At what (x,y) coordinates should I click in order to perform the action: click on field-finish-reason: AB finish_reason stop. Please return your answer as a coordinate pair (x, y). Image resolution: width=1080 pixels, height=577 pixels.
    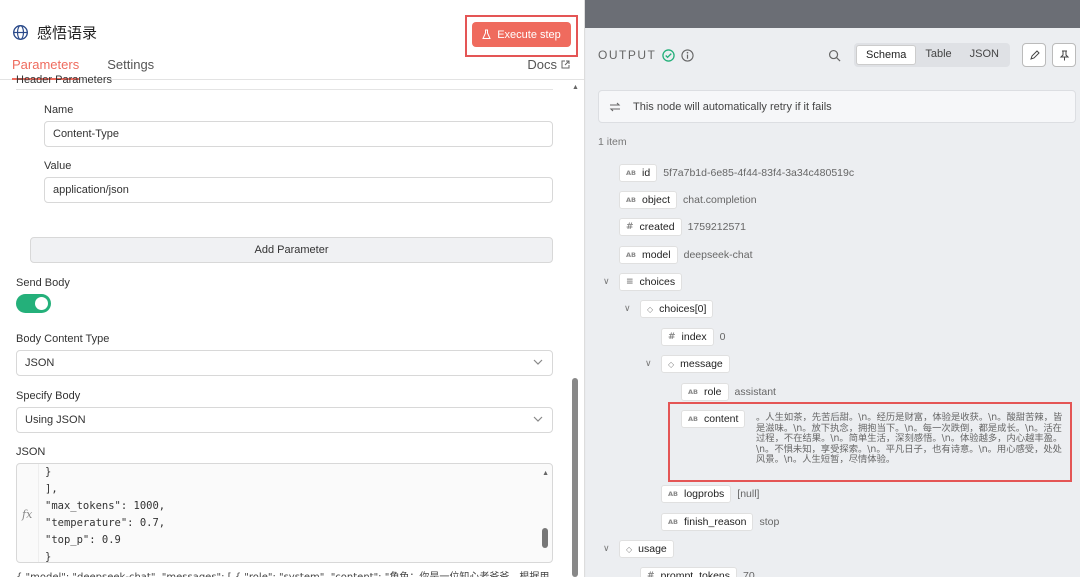
    Looking at the image, I should click on (720, 522).